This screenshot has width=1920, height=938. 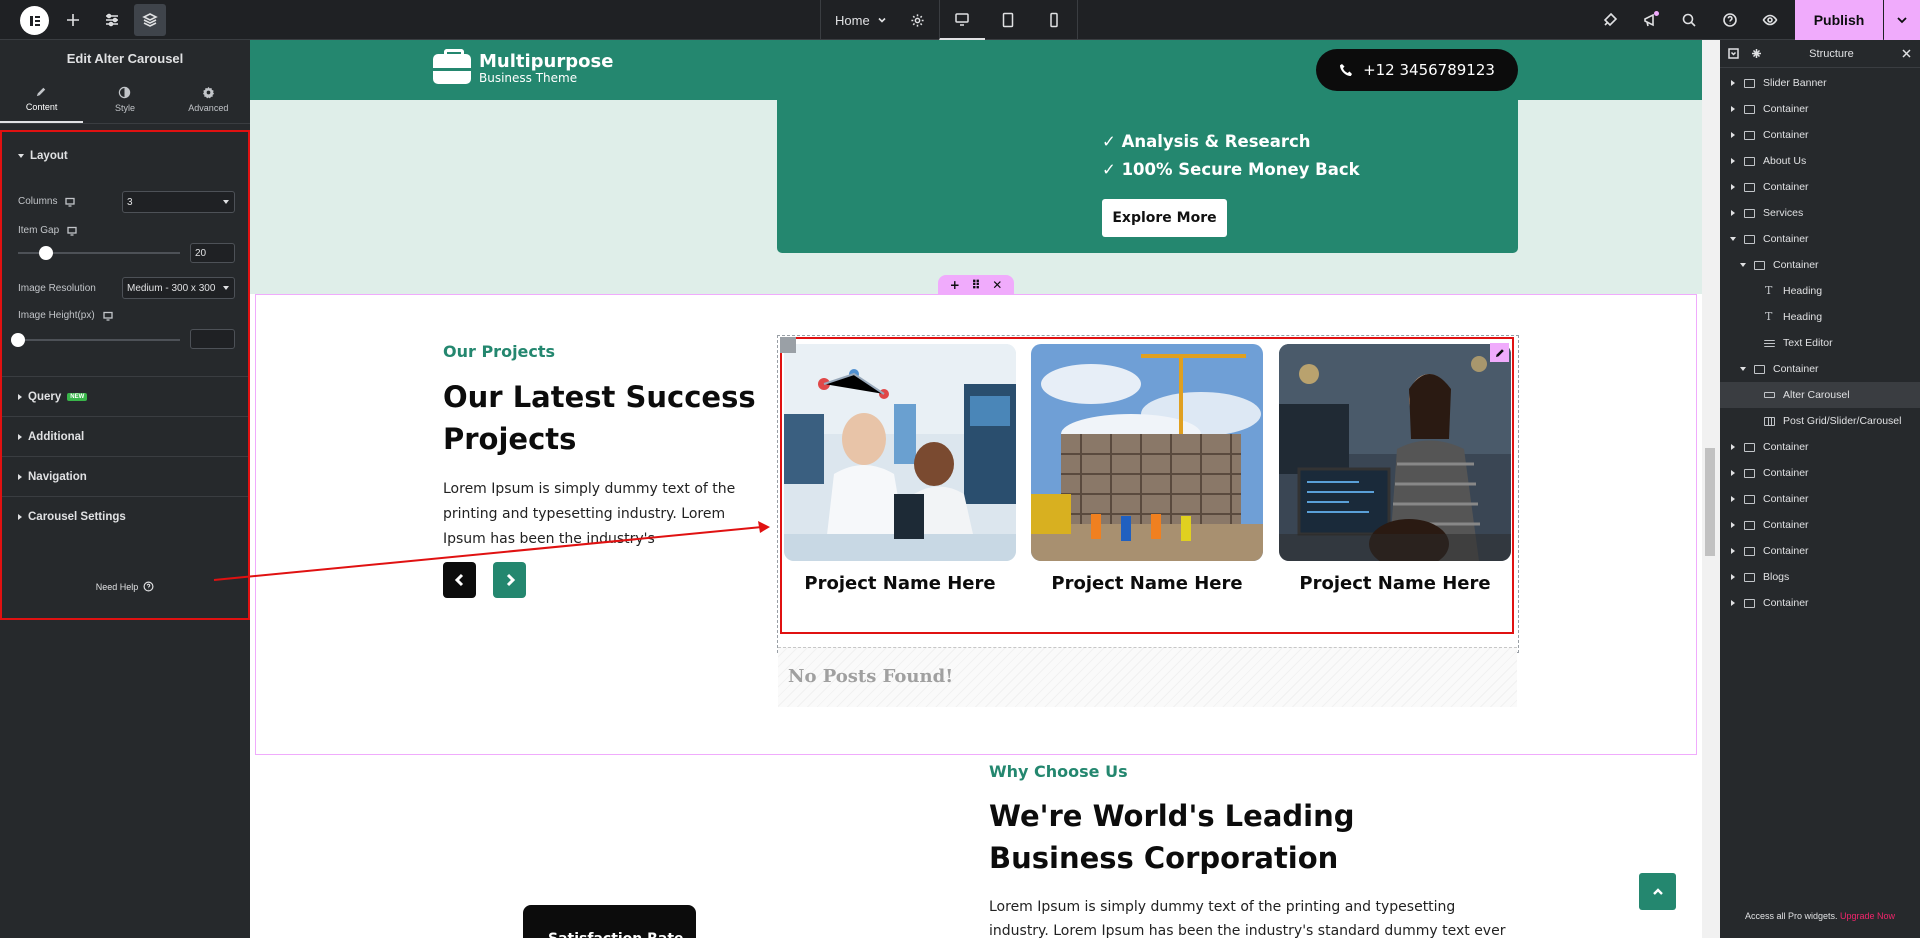 What do you see at coordinates (1499, 352) in the screenshot?
I see `edit-widget-button` at bounding box center [1499, 352].